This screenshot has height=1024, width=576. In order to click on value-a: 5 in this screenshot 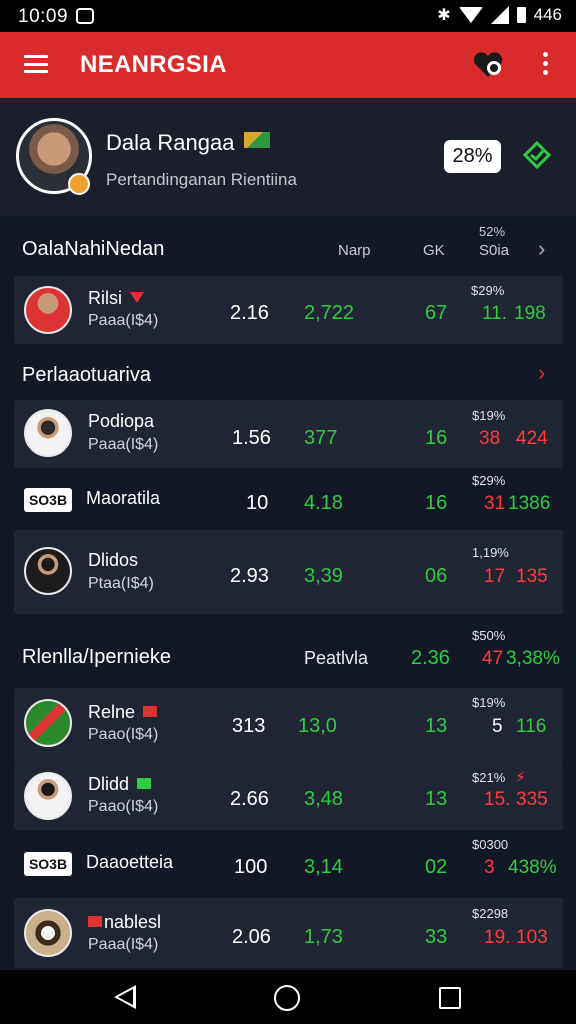, I will do `click(497, 726)`.